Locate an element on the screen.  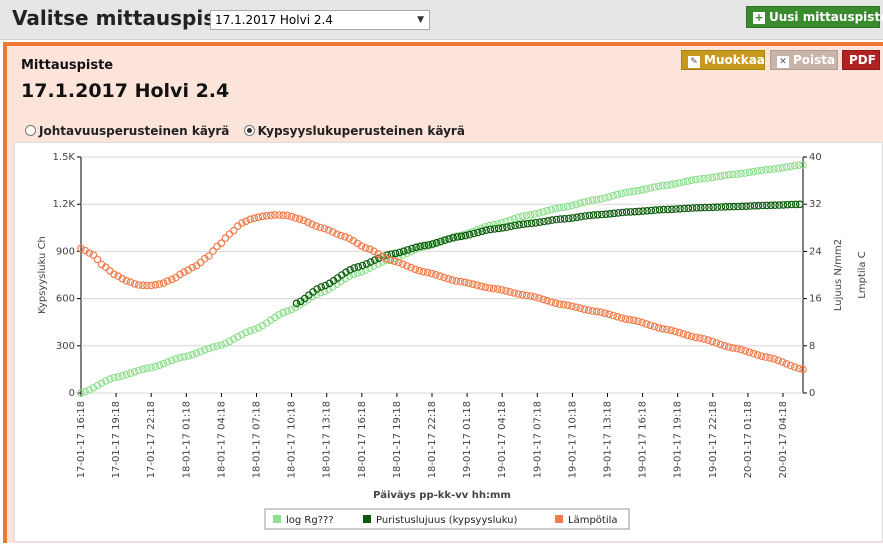
x-axis-title: Päiväys pp-kk-vv hh:mm is located at coordinates (442, 495).